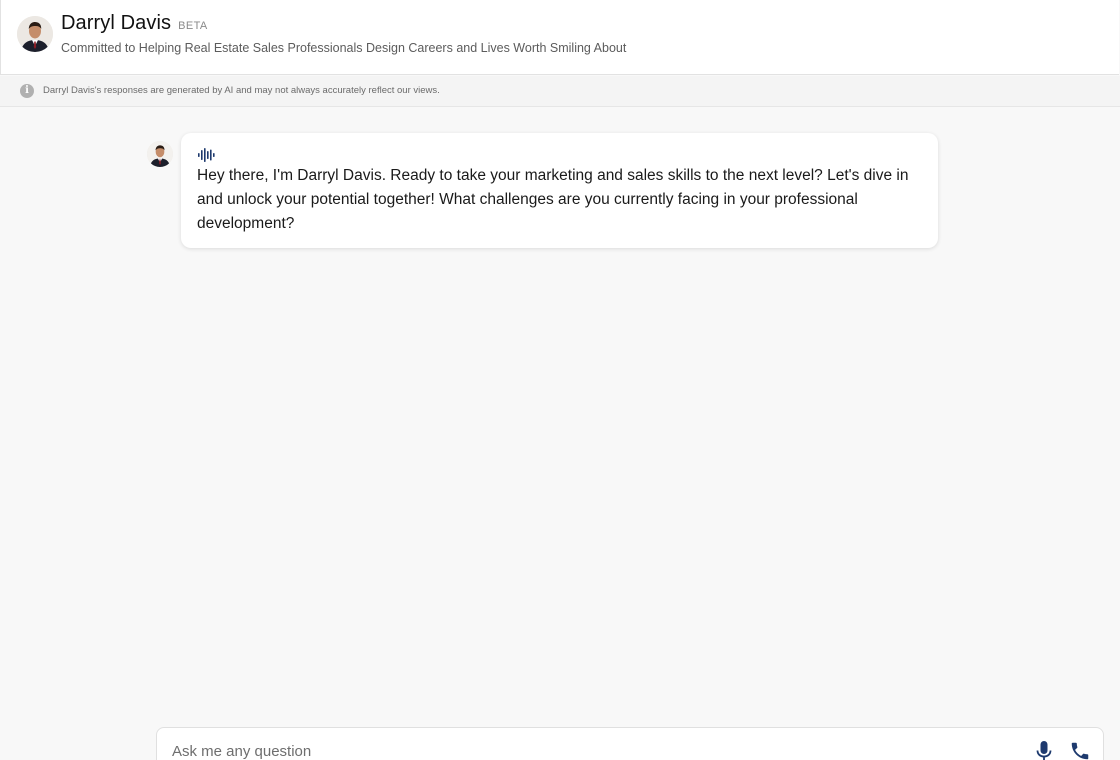 This screenshot has height=760, width=1120. I want to click on composer-bar, so click(630, 743).